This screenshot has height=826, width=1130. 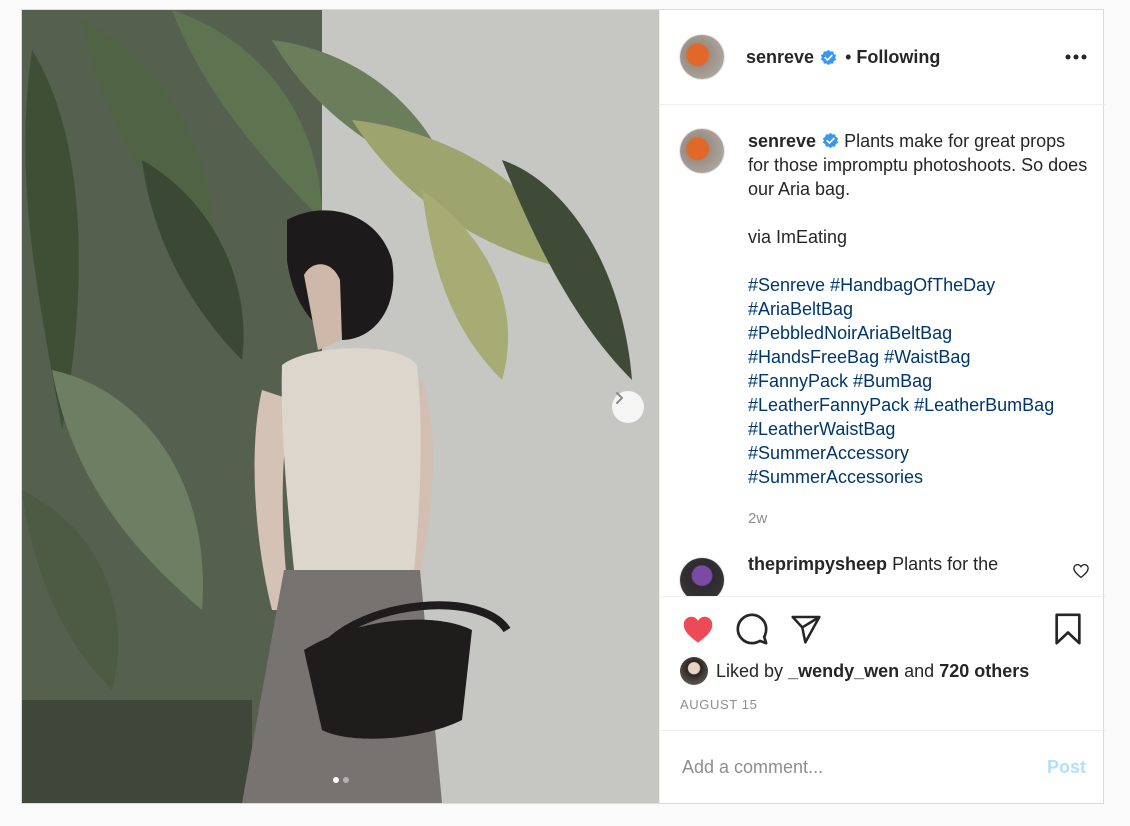 I want to click on hashtag-link: #HandsFreeBag #WaistBag, so click(x=919, y=357).